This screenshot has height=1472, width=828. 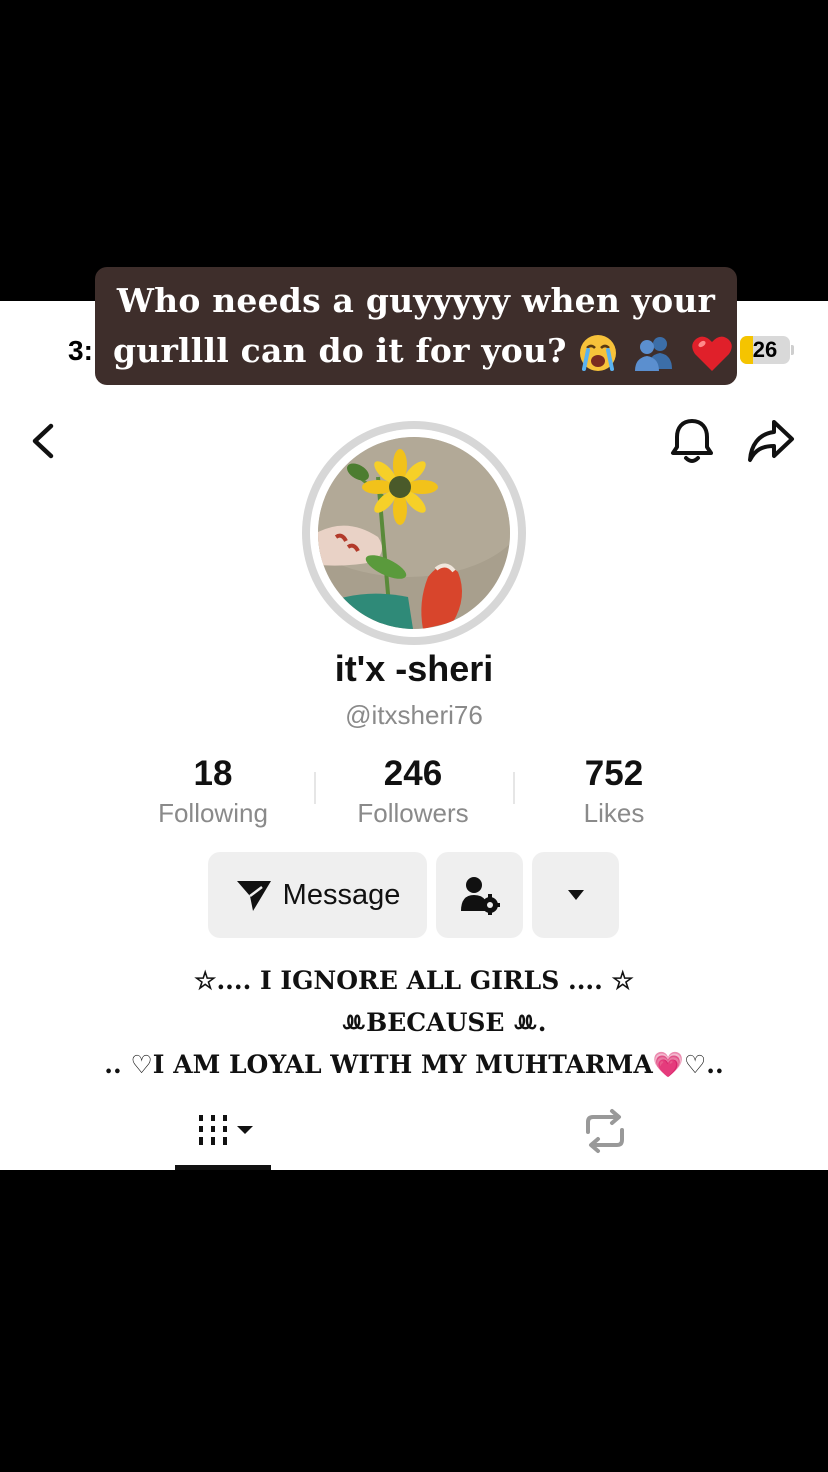 What do you see at coordinates (654, 354) in the screenshot?
I see `two-people-emoji-icon` at bounding box center [654, 354].